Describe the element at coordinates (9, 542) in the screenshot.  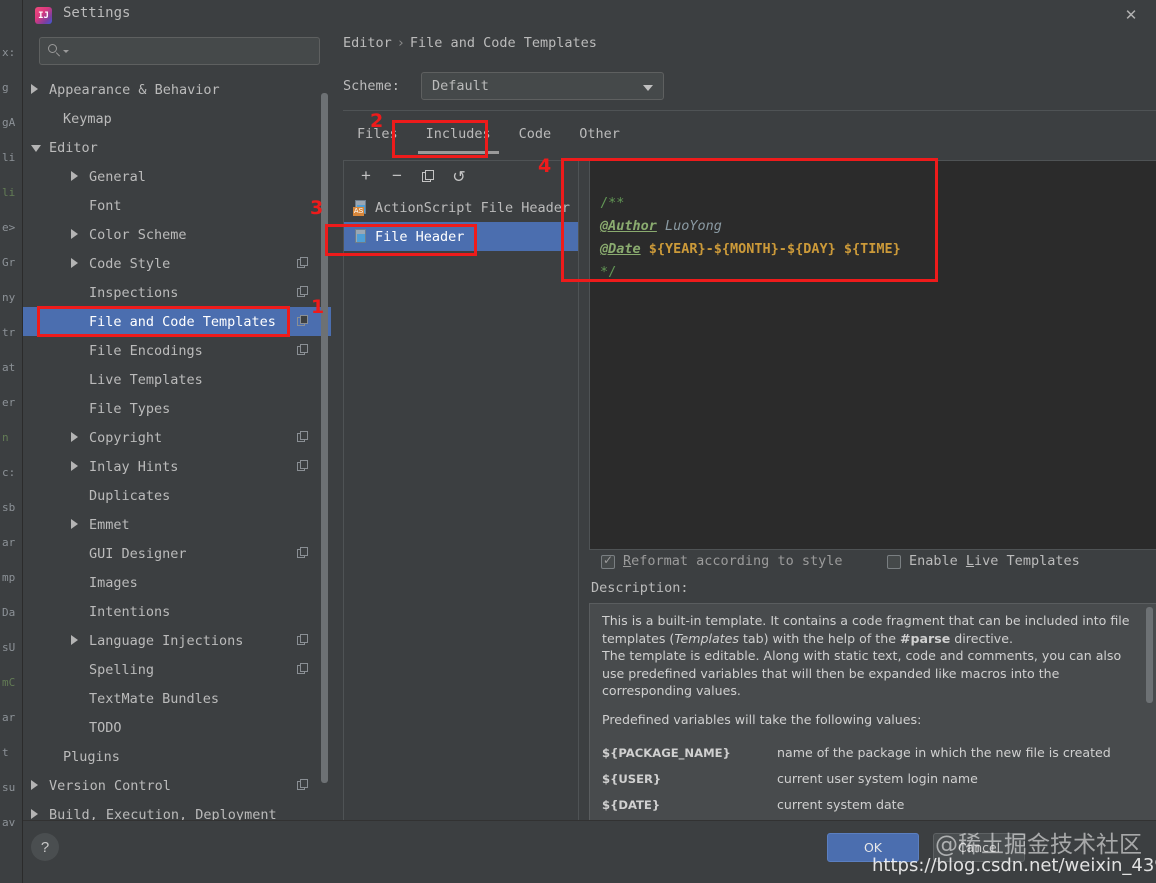
I see `backdrop-ghost-text: ar` at that location.